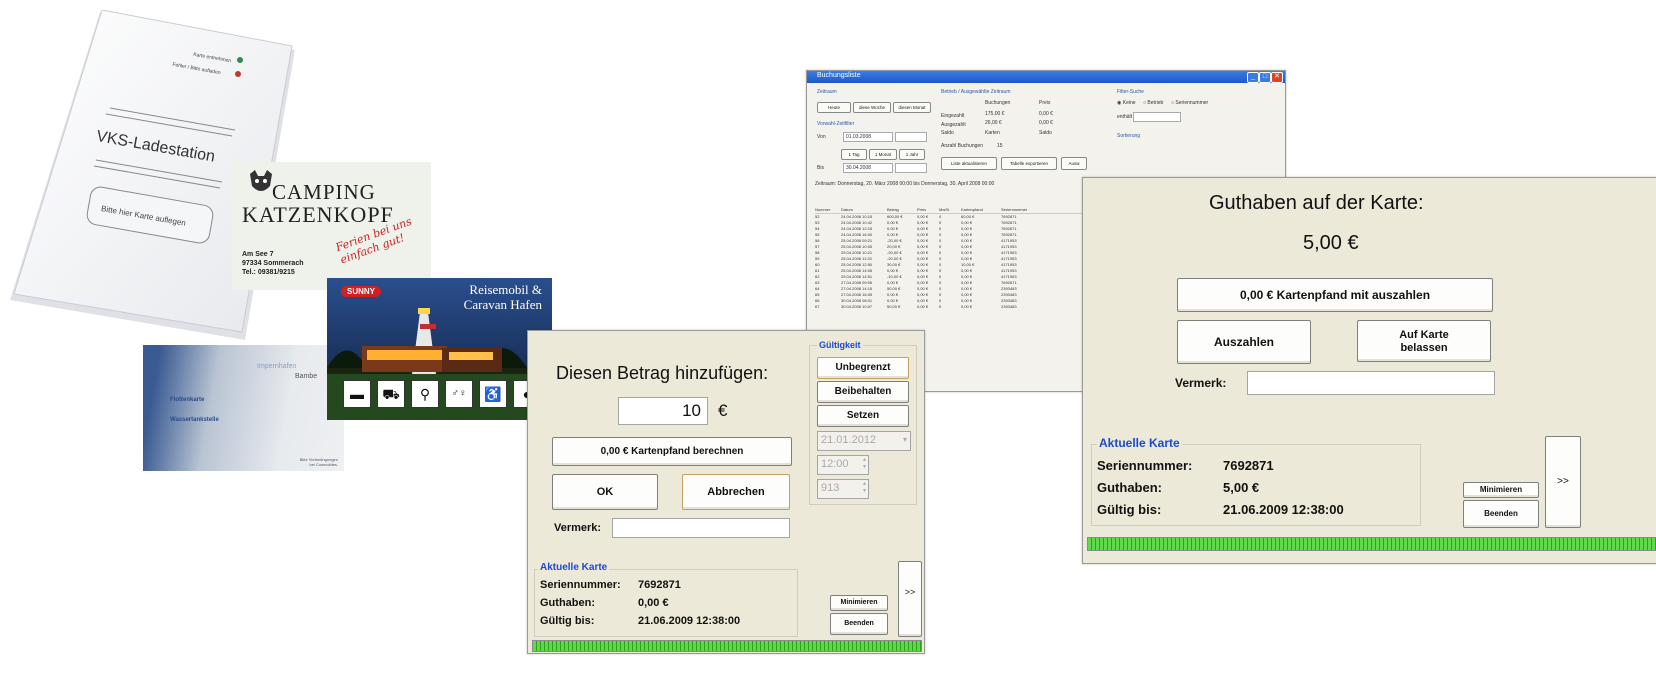 The width and height of the screenshot is (1656, 691). I want to click on von-date-input: 01.03.2008, so click(868, 137).